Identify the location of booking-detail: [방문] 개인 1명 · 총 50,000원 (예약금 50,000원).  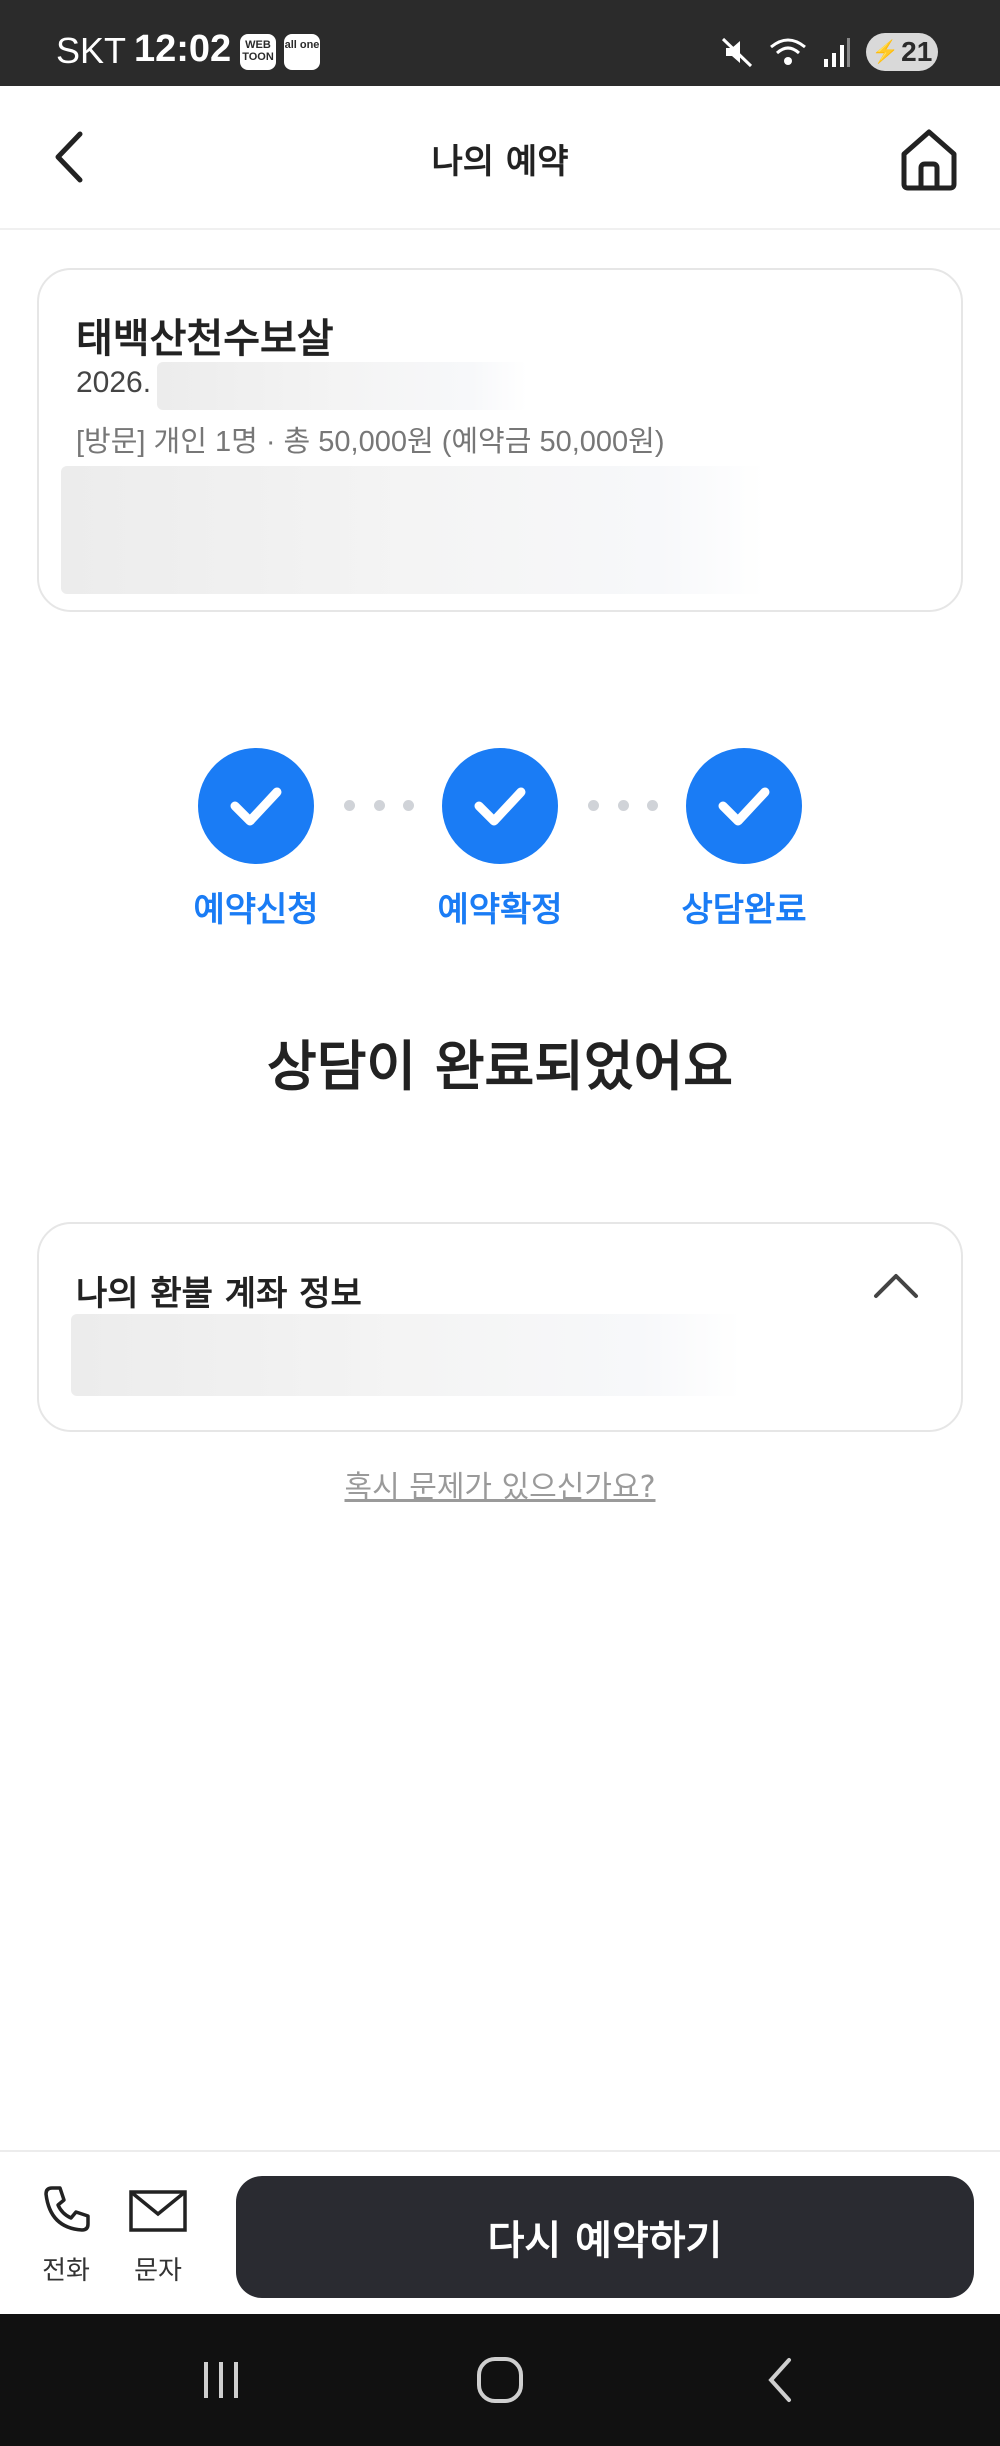
(370, 442).